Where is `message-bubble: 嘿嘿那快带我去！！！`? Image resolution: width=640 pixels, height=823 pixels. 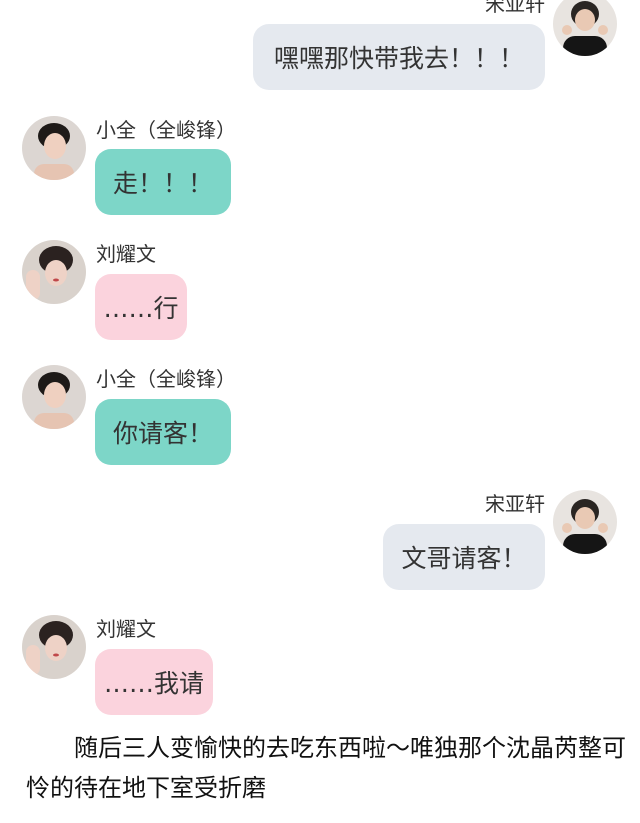 message-bubble: 嘿嘿那快带我去！！！ is located at coordinates (399, 57).